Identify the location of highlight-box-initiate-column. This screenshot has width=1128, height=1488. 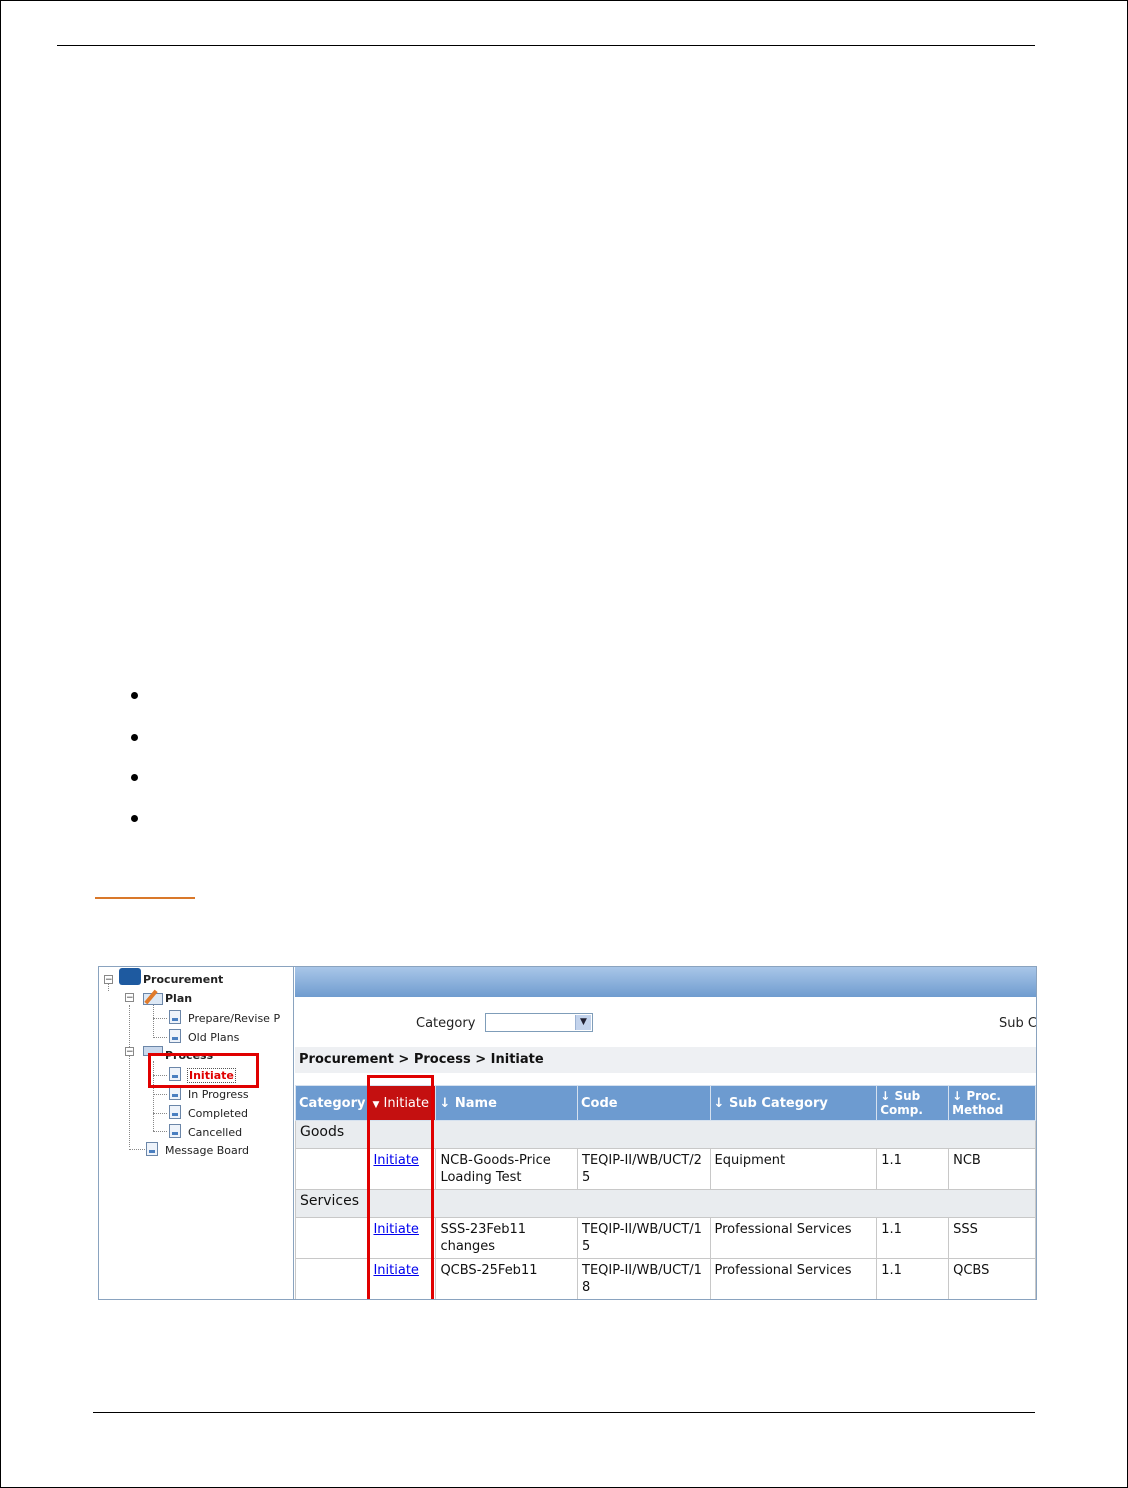
(400, 1187).